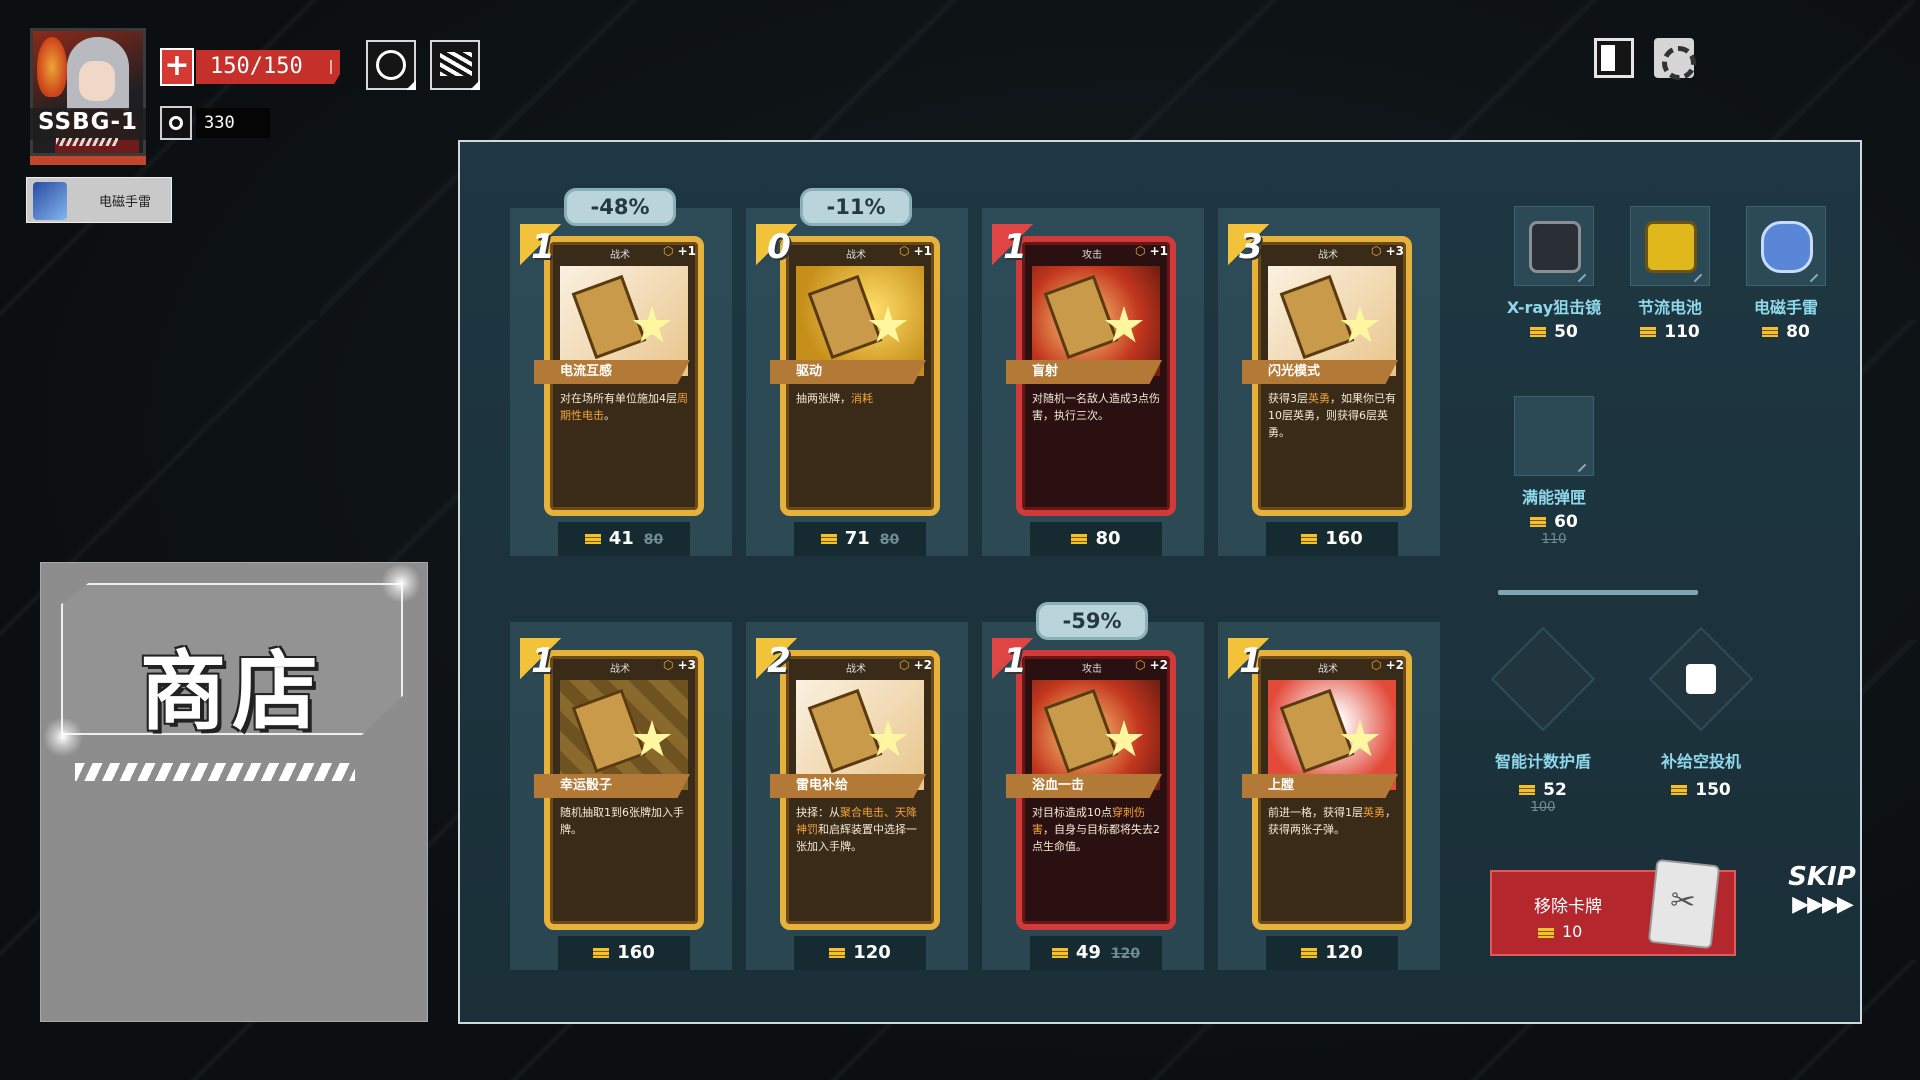 The height and width of the screenshot is (1080, 1920). Describe the element at coordinates (391, 65) in the screenshot. I see `badge-emblem-icon` at that location.